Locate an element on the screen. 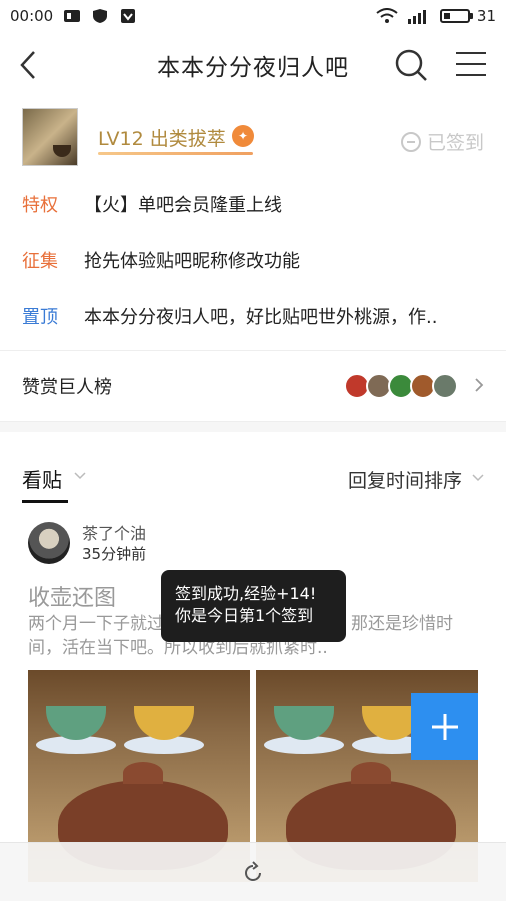 The image size is (506, 901). bottom-bar is located at coordinates (253, 871).